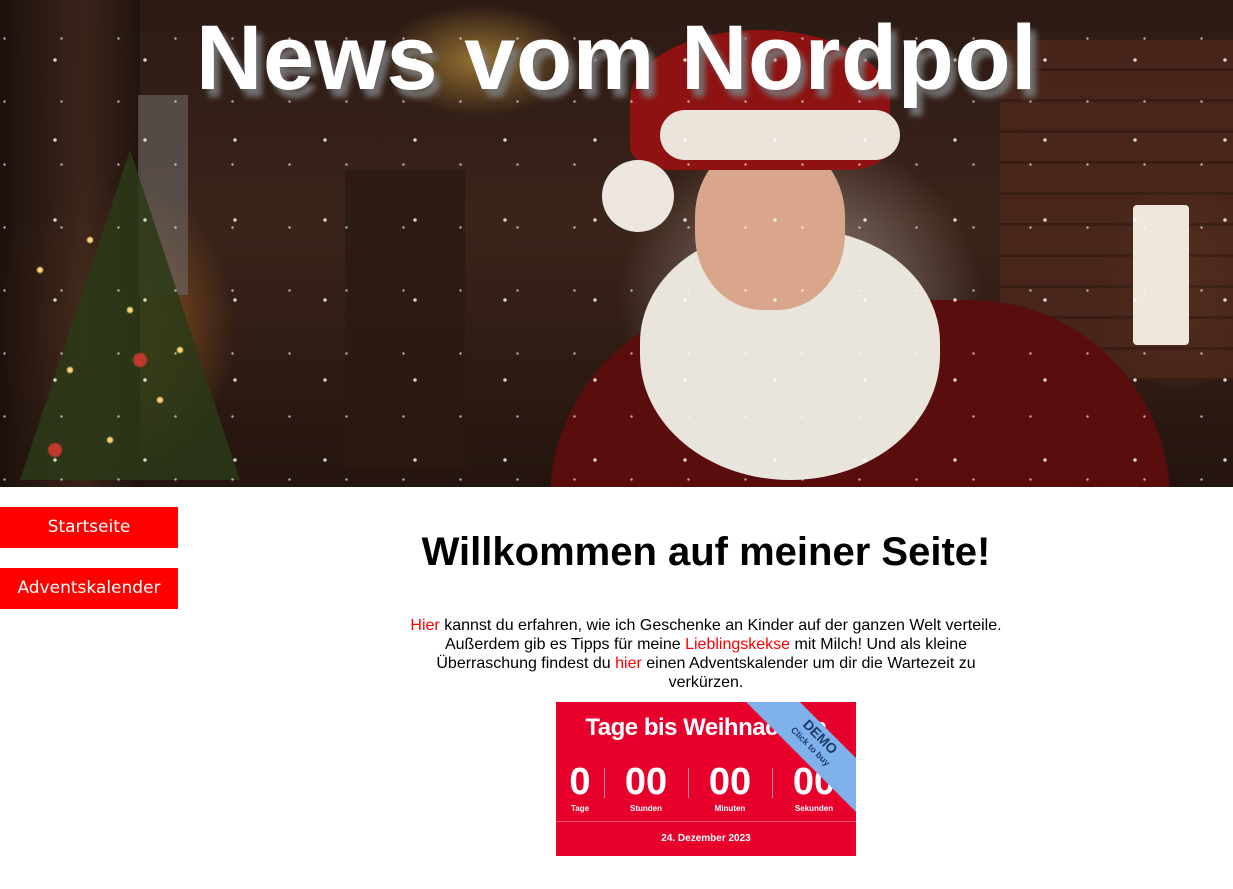 Image resolution: width=1233 pixels, height=889 pixels. I want to click on countdown-cells: 0 Tage 00 Stunden 00 Minuten 00 Sekunden, so click(706, 790).